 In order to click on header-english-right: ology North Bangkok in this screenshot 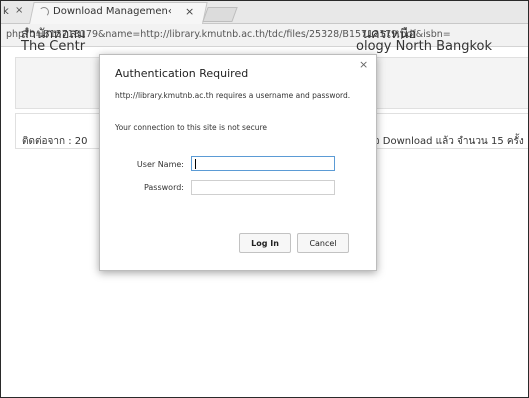, I will do `click(424, 46)`.